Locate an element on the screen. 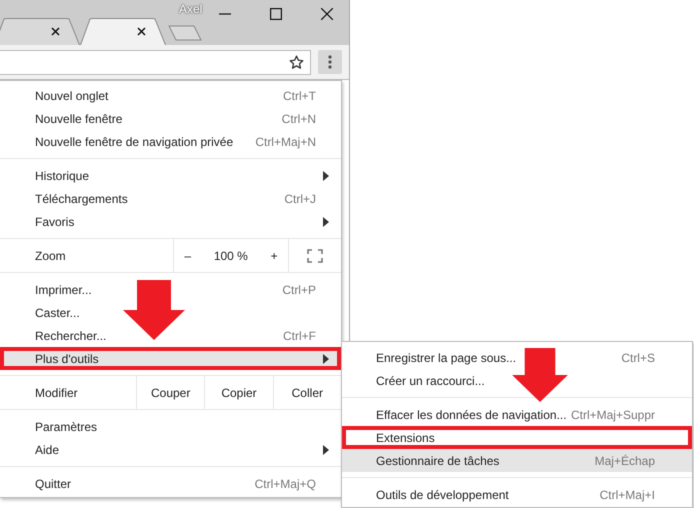  star-icon is located at coordinates (296, 62).